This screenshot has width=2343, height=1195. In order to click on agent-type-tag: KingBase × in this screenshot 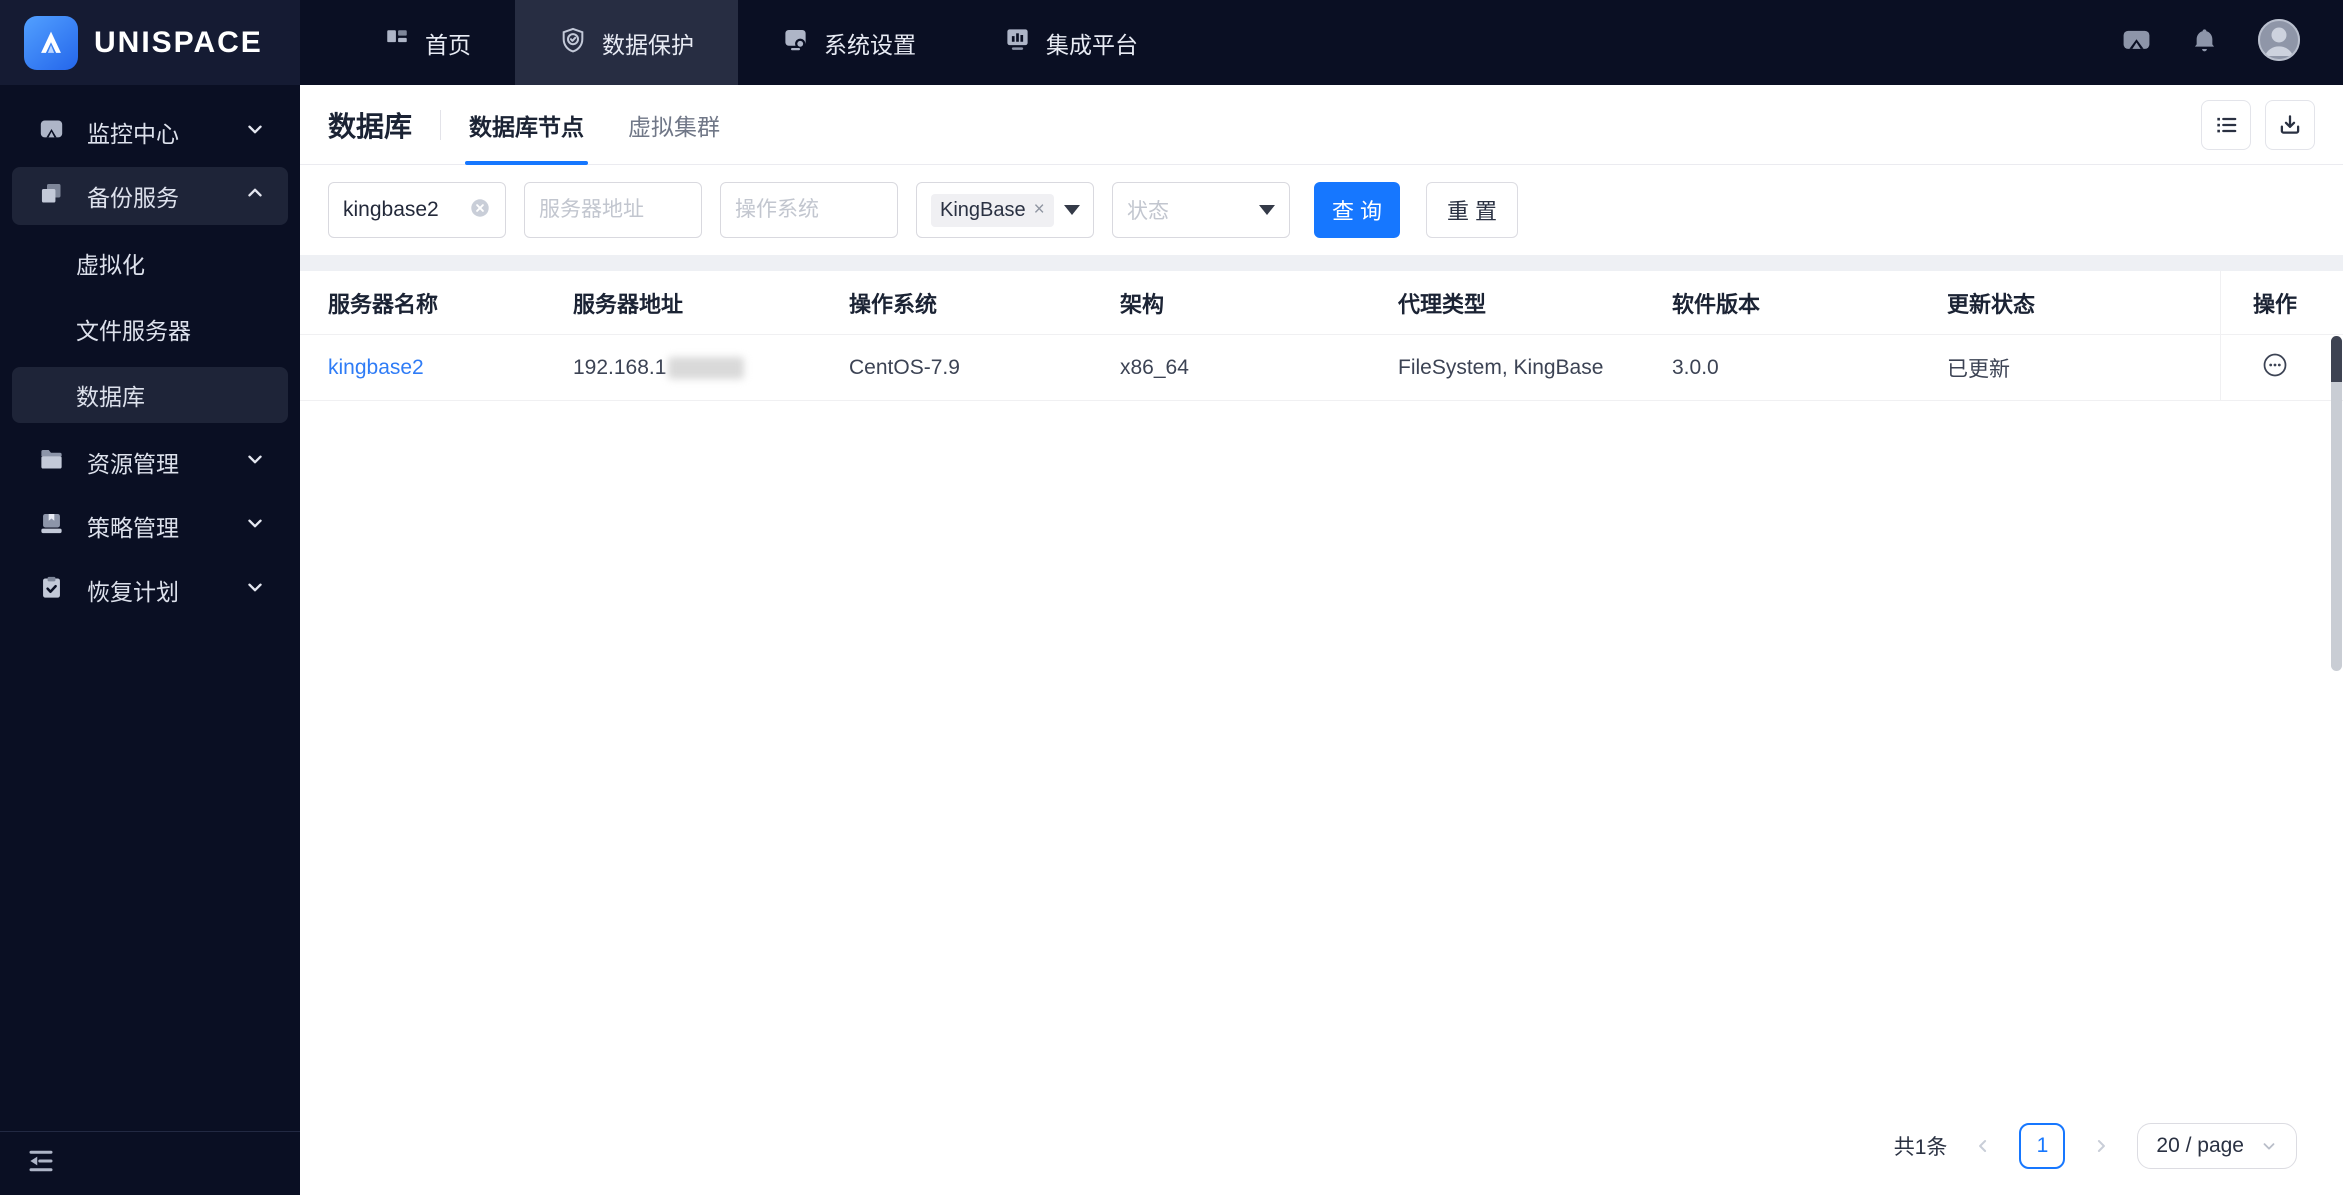, I will do `click(992, 210)`.